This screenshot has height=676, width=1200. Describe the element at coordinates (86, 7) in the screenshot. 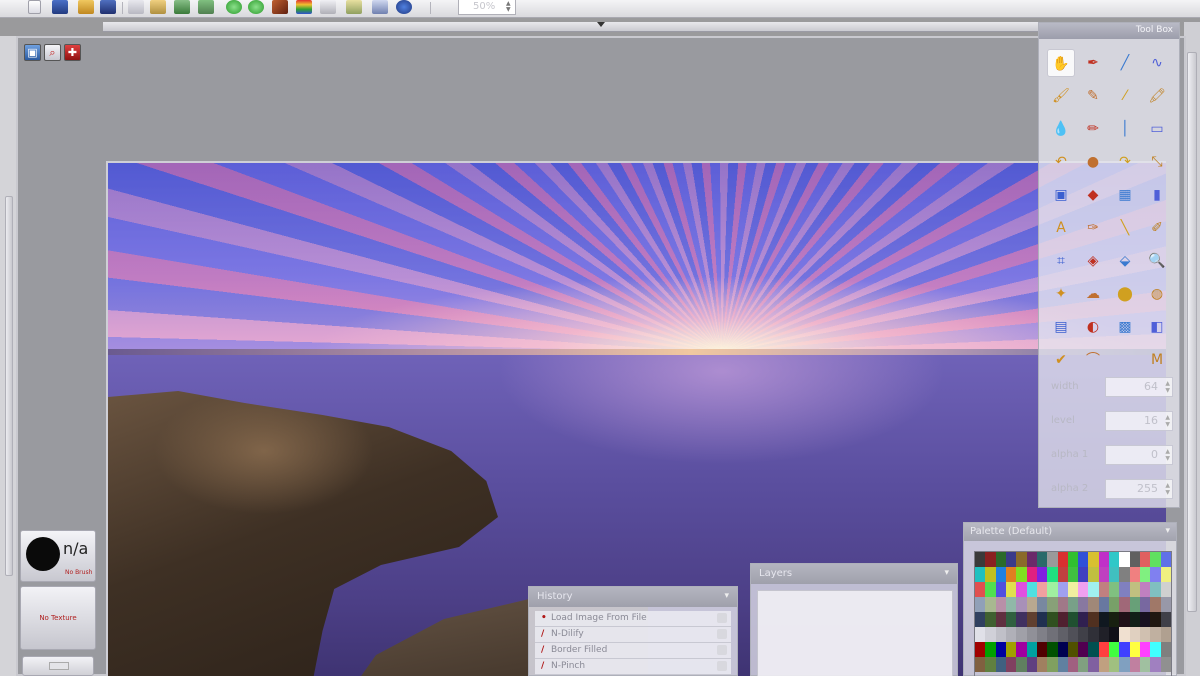

I see `open-icon` at that location.